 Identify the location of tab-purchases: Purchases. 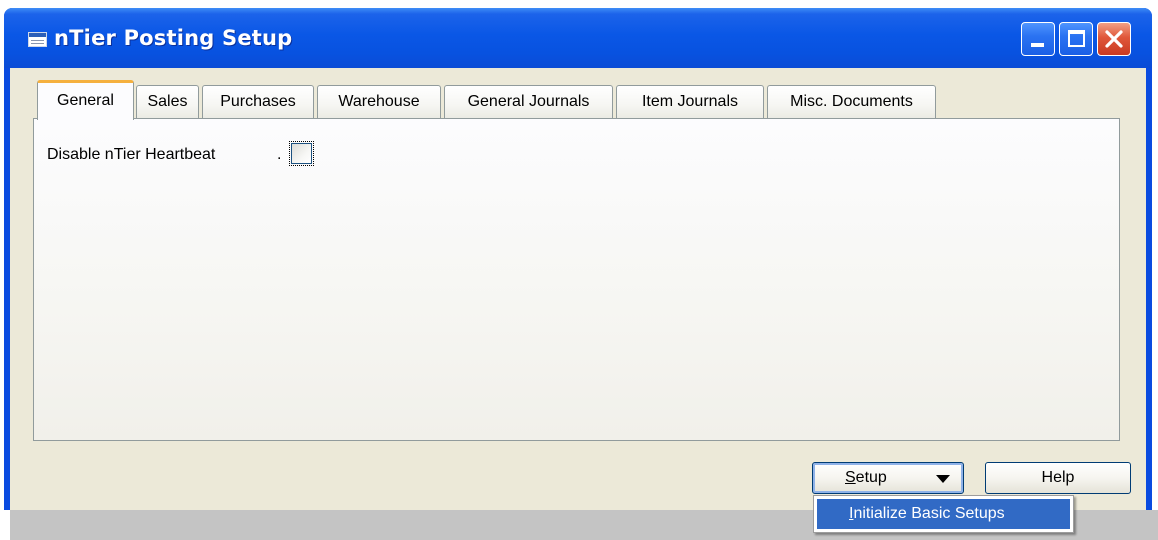
(258, 101).